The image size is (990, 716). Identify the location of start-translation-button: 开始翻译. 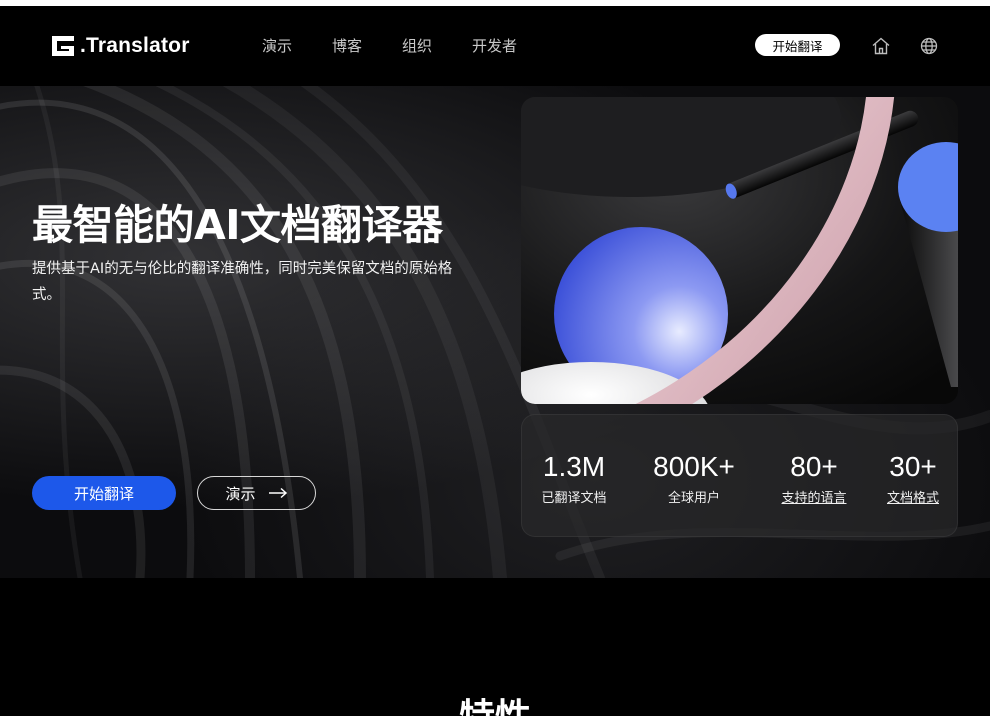
(104, 493).